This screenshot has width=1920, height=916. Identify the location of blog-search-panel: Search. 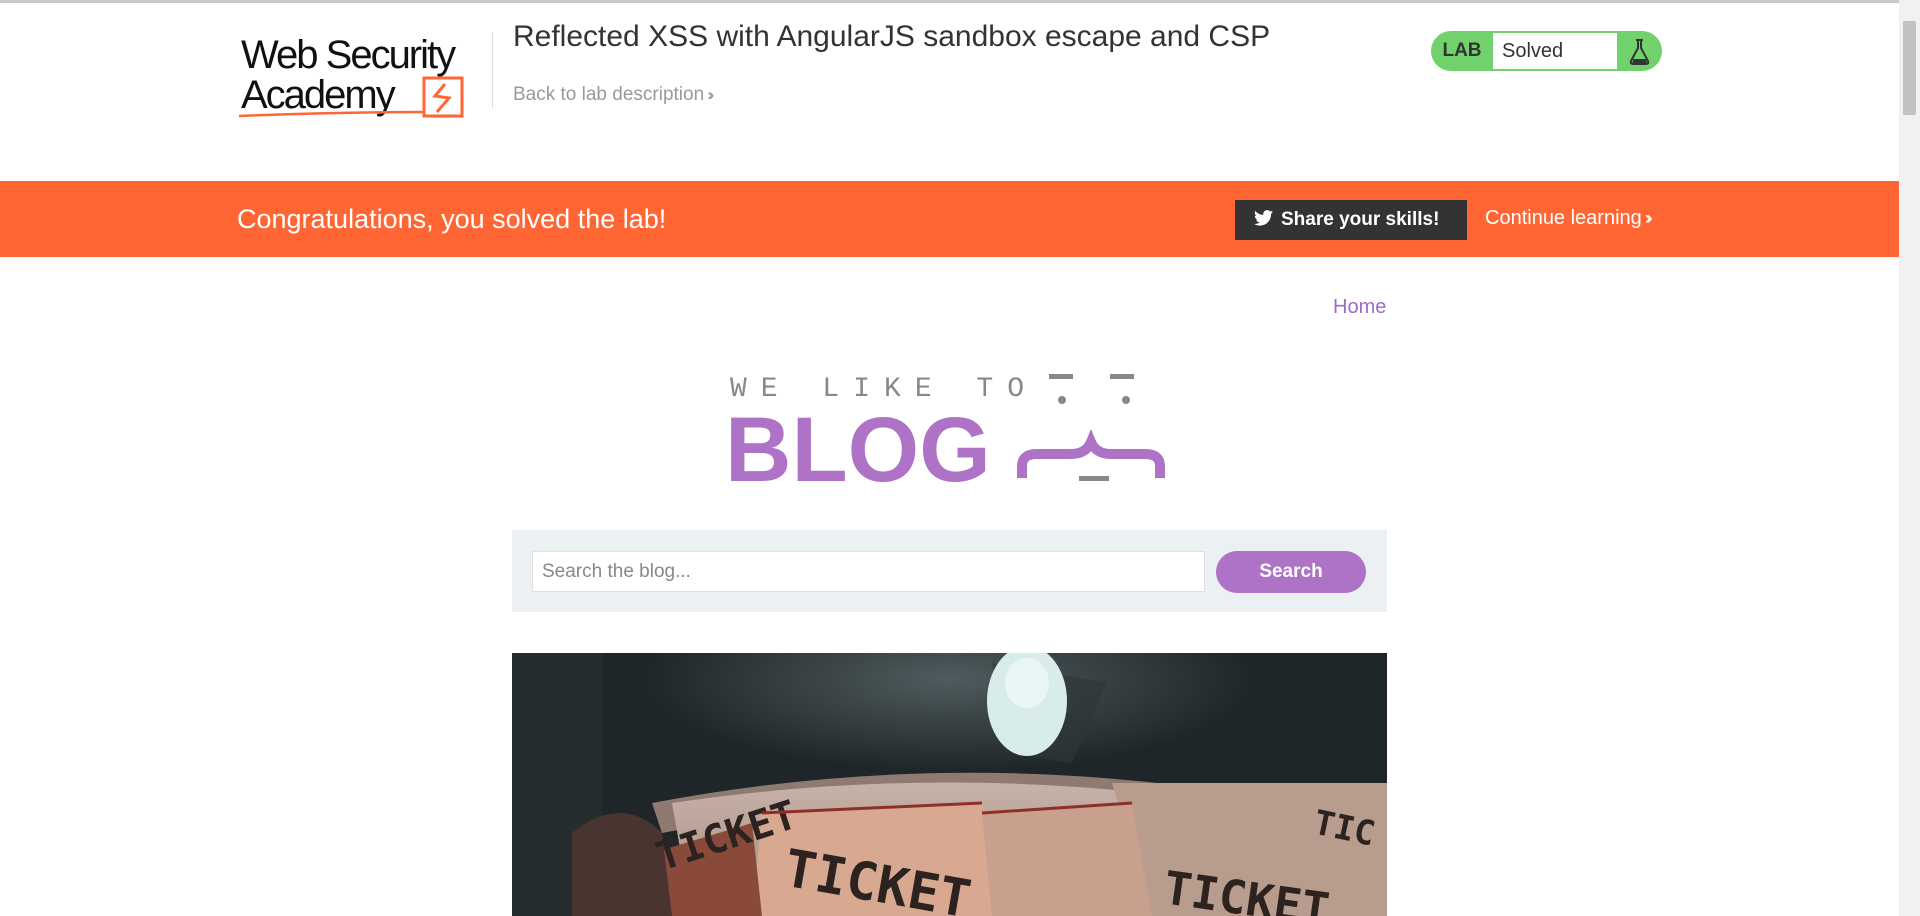
(949, 571).